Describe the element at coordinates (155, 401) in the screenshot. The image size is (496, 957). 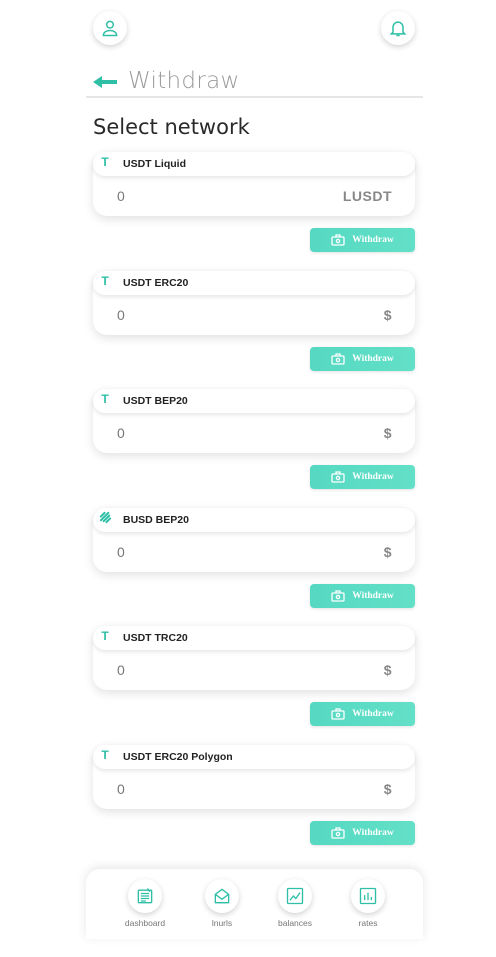
I see `network-name: USDT BEP20` at that location.